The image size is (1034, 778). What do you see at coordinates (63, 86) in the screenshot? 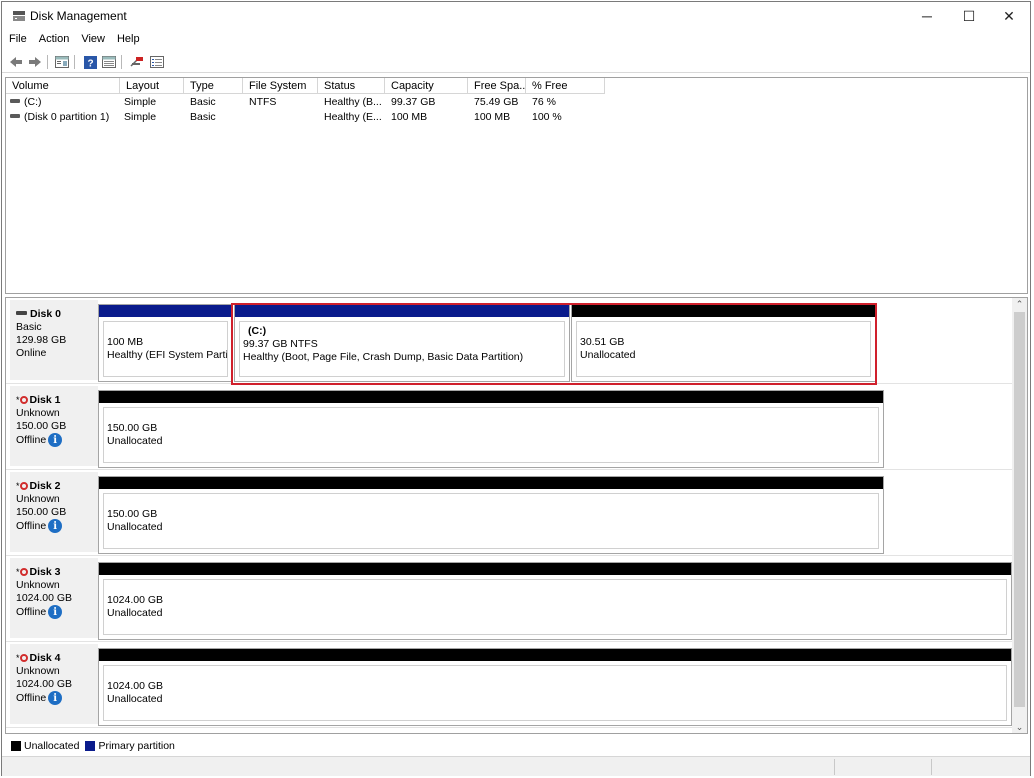
I see `column-header-volume: Volume` at bounding box center [63, 86].